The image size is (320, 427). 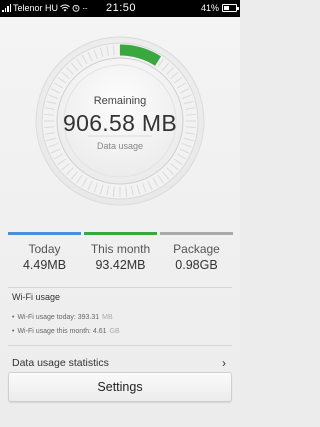 I want to click on carrier-label: Telenor HU, so click(x=36, y=8).